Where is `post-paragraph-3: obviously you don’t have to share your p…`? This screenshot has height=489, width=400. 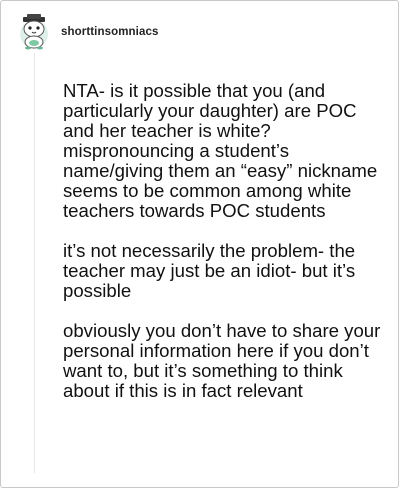
post-paragraph-3: obviously you don’t have to share your p… is located at coordinates (222, 360).